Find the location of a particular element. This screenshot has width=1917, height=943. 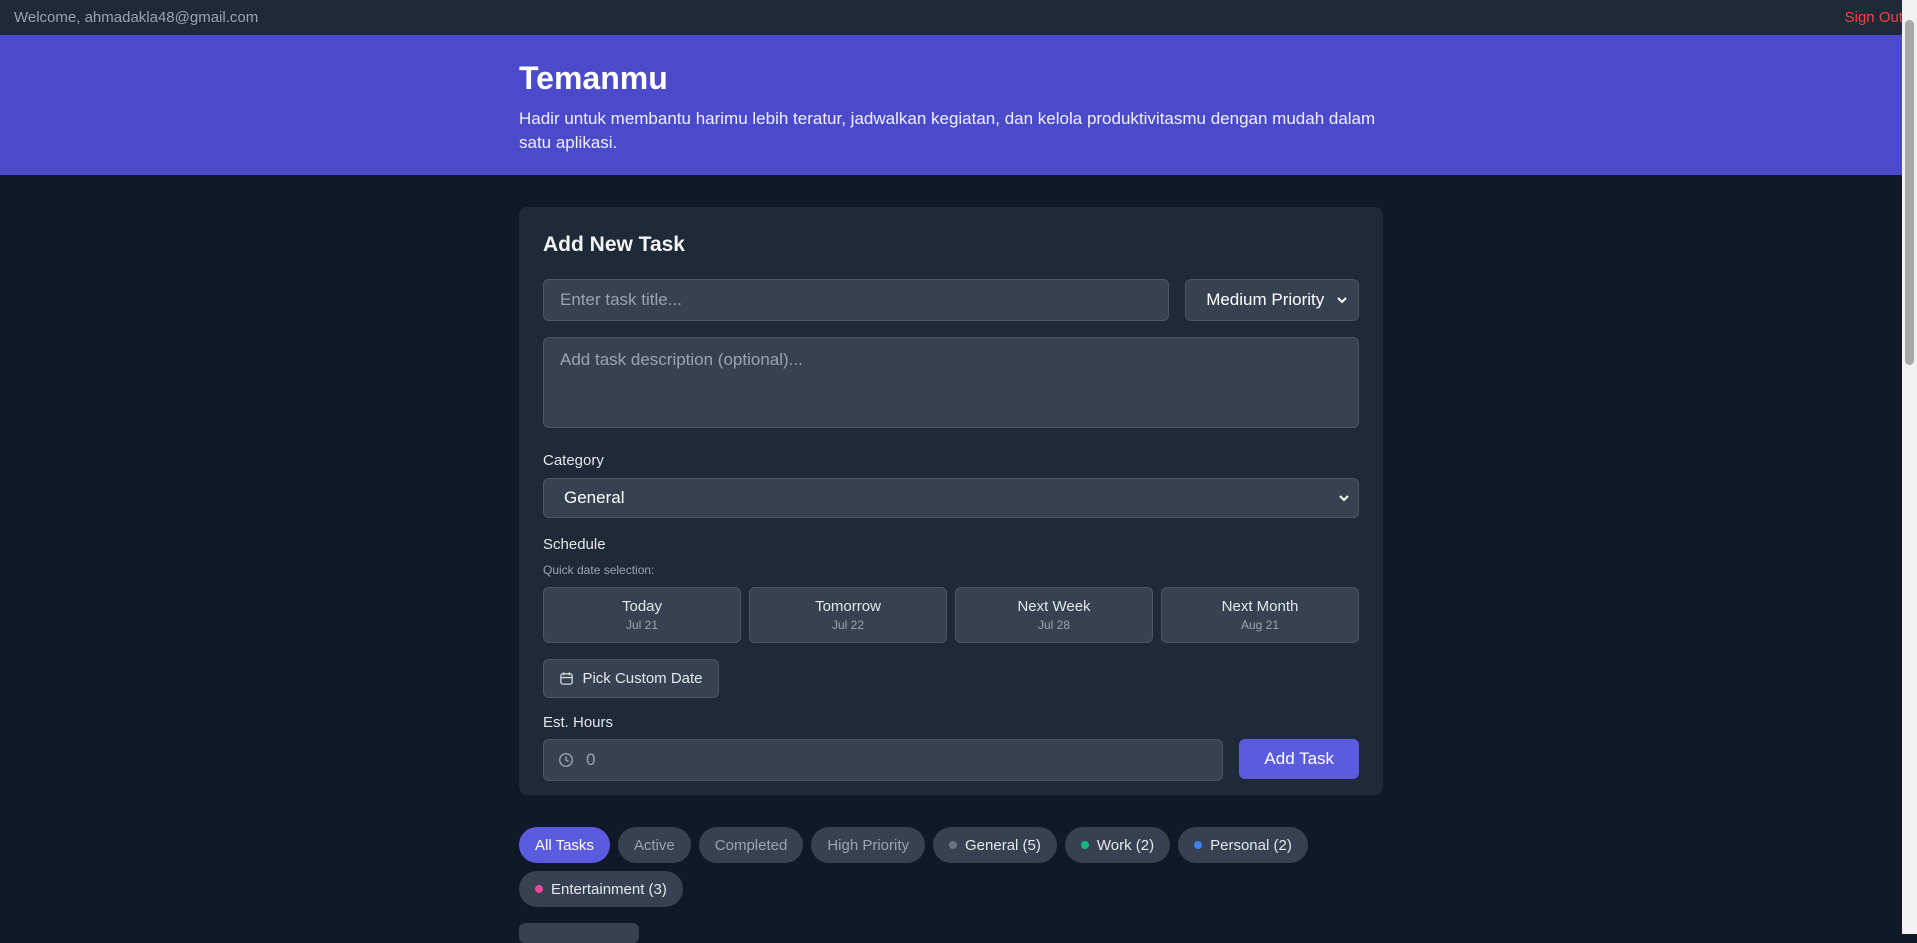

scrollbar-thumb is located at coordinates (1909, 192).